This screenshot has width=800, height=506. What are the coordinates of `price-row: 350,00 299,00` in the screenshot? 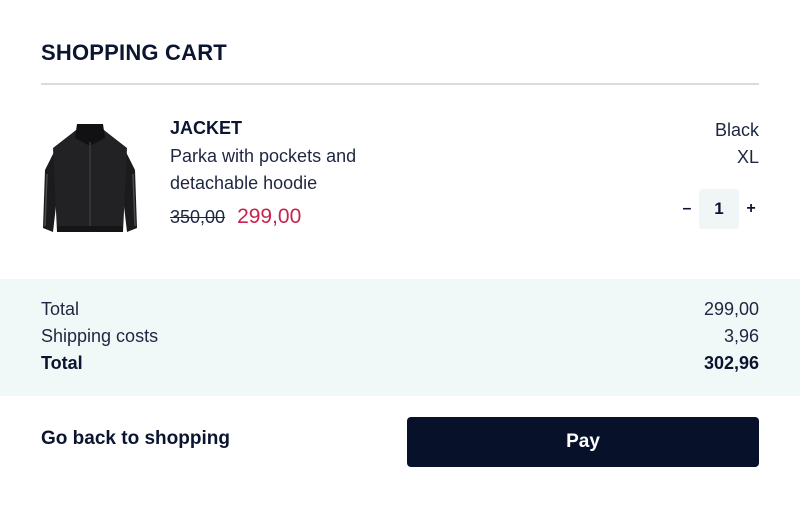 It's located at (300, 217).